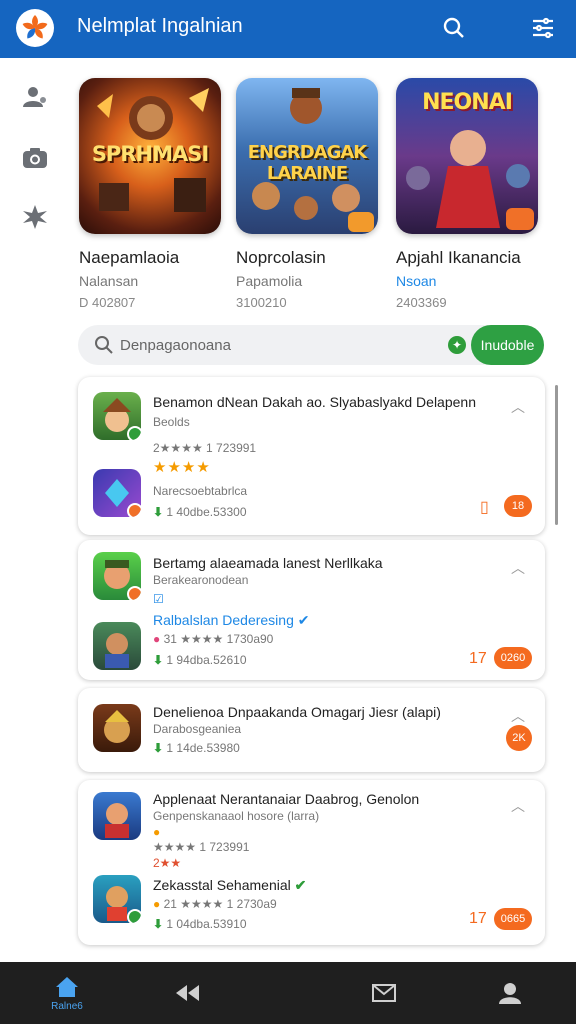 This screenshot has width=576, height=1024. What do you see at coordinates (197, 729) in the screenshot?
I see `card-subtitle: Darabosgeaniea` at bounding box center [197, 729].